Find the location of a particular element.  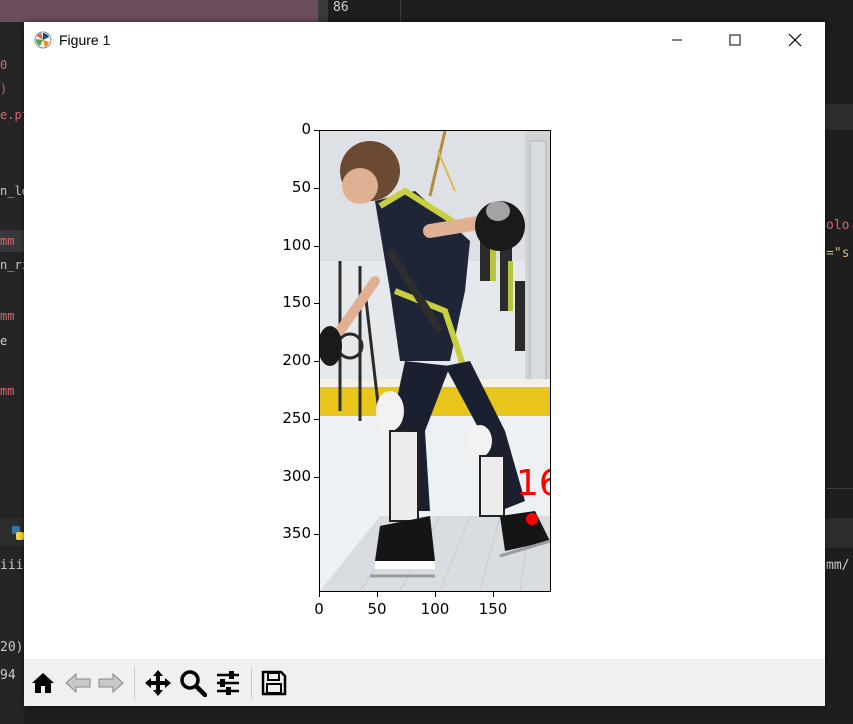

annotation-label: 16 is located at coordinates (533, 483).